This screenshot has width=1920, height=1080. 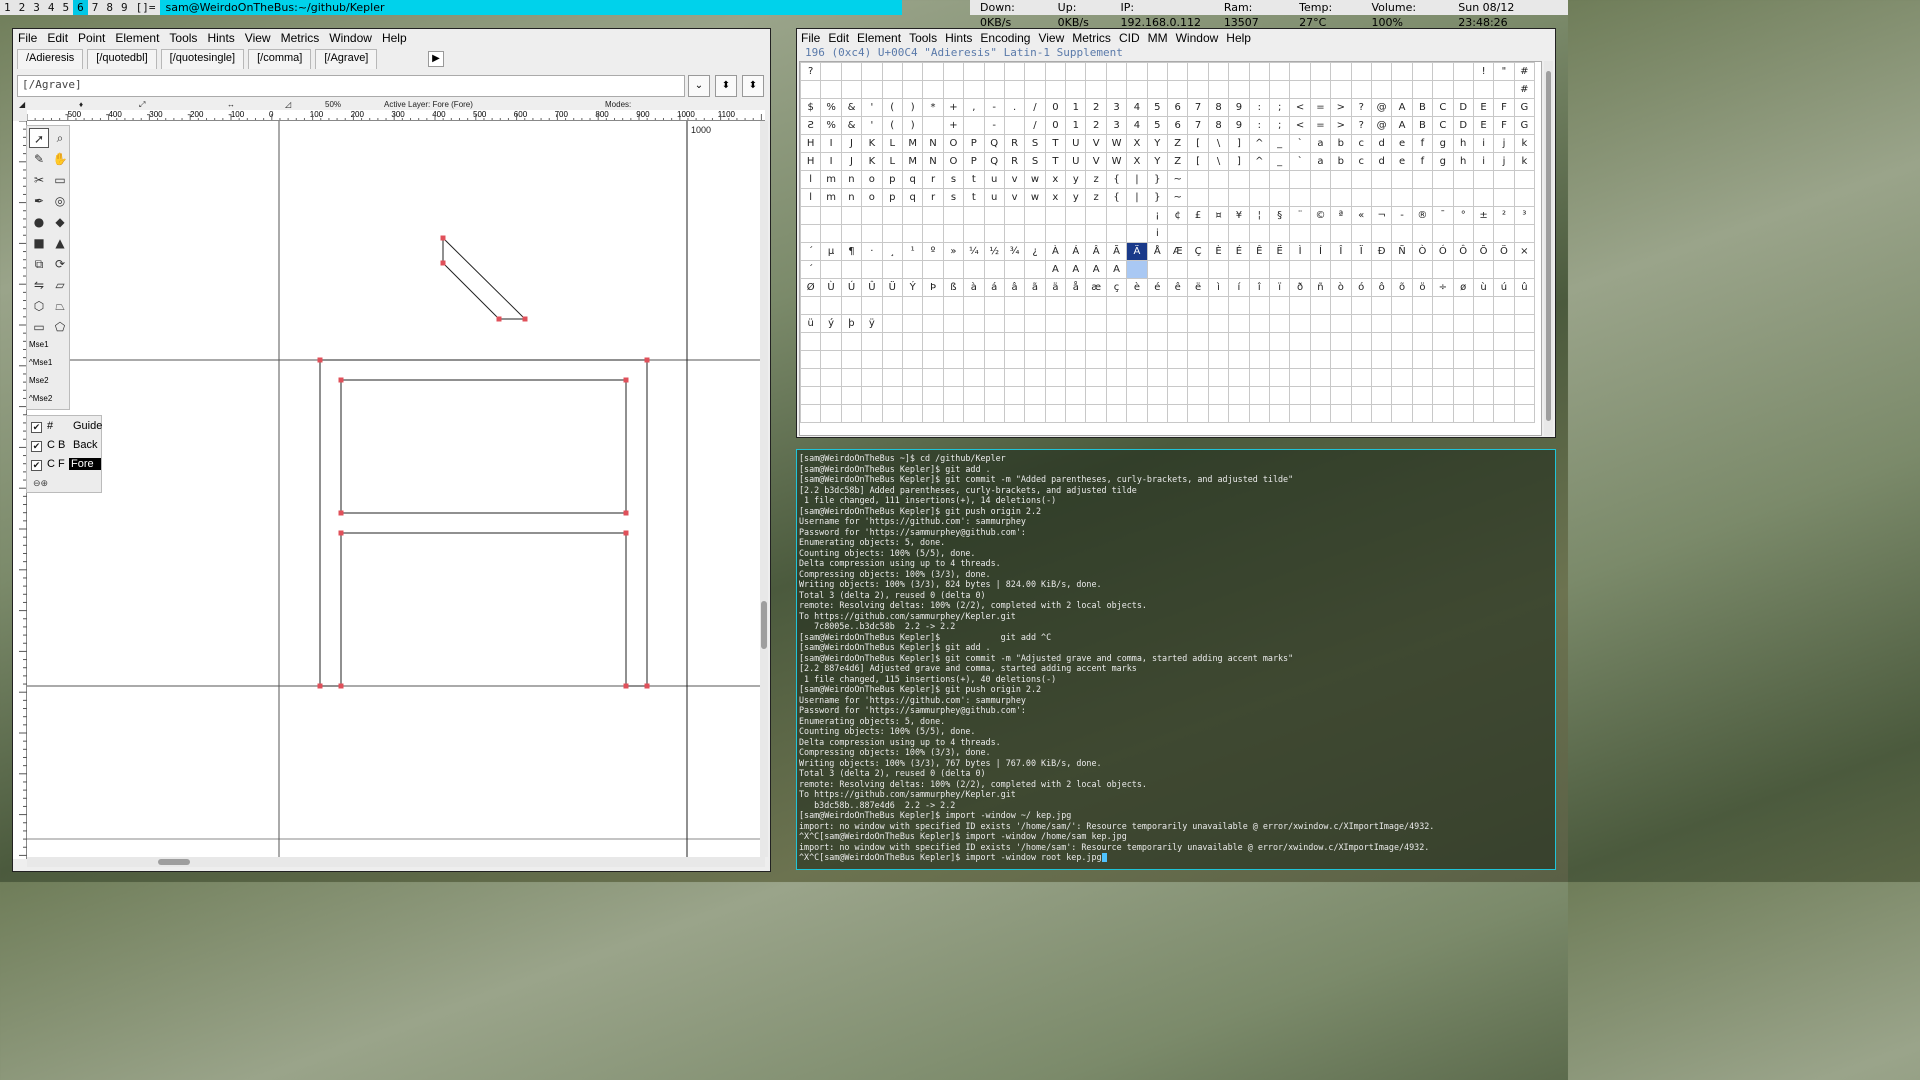 I want to click on glyph-cell: @, so click(x=1381, y=125).